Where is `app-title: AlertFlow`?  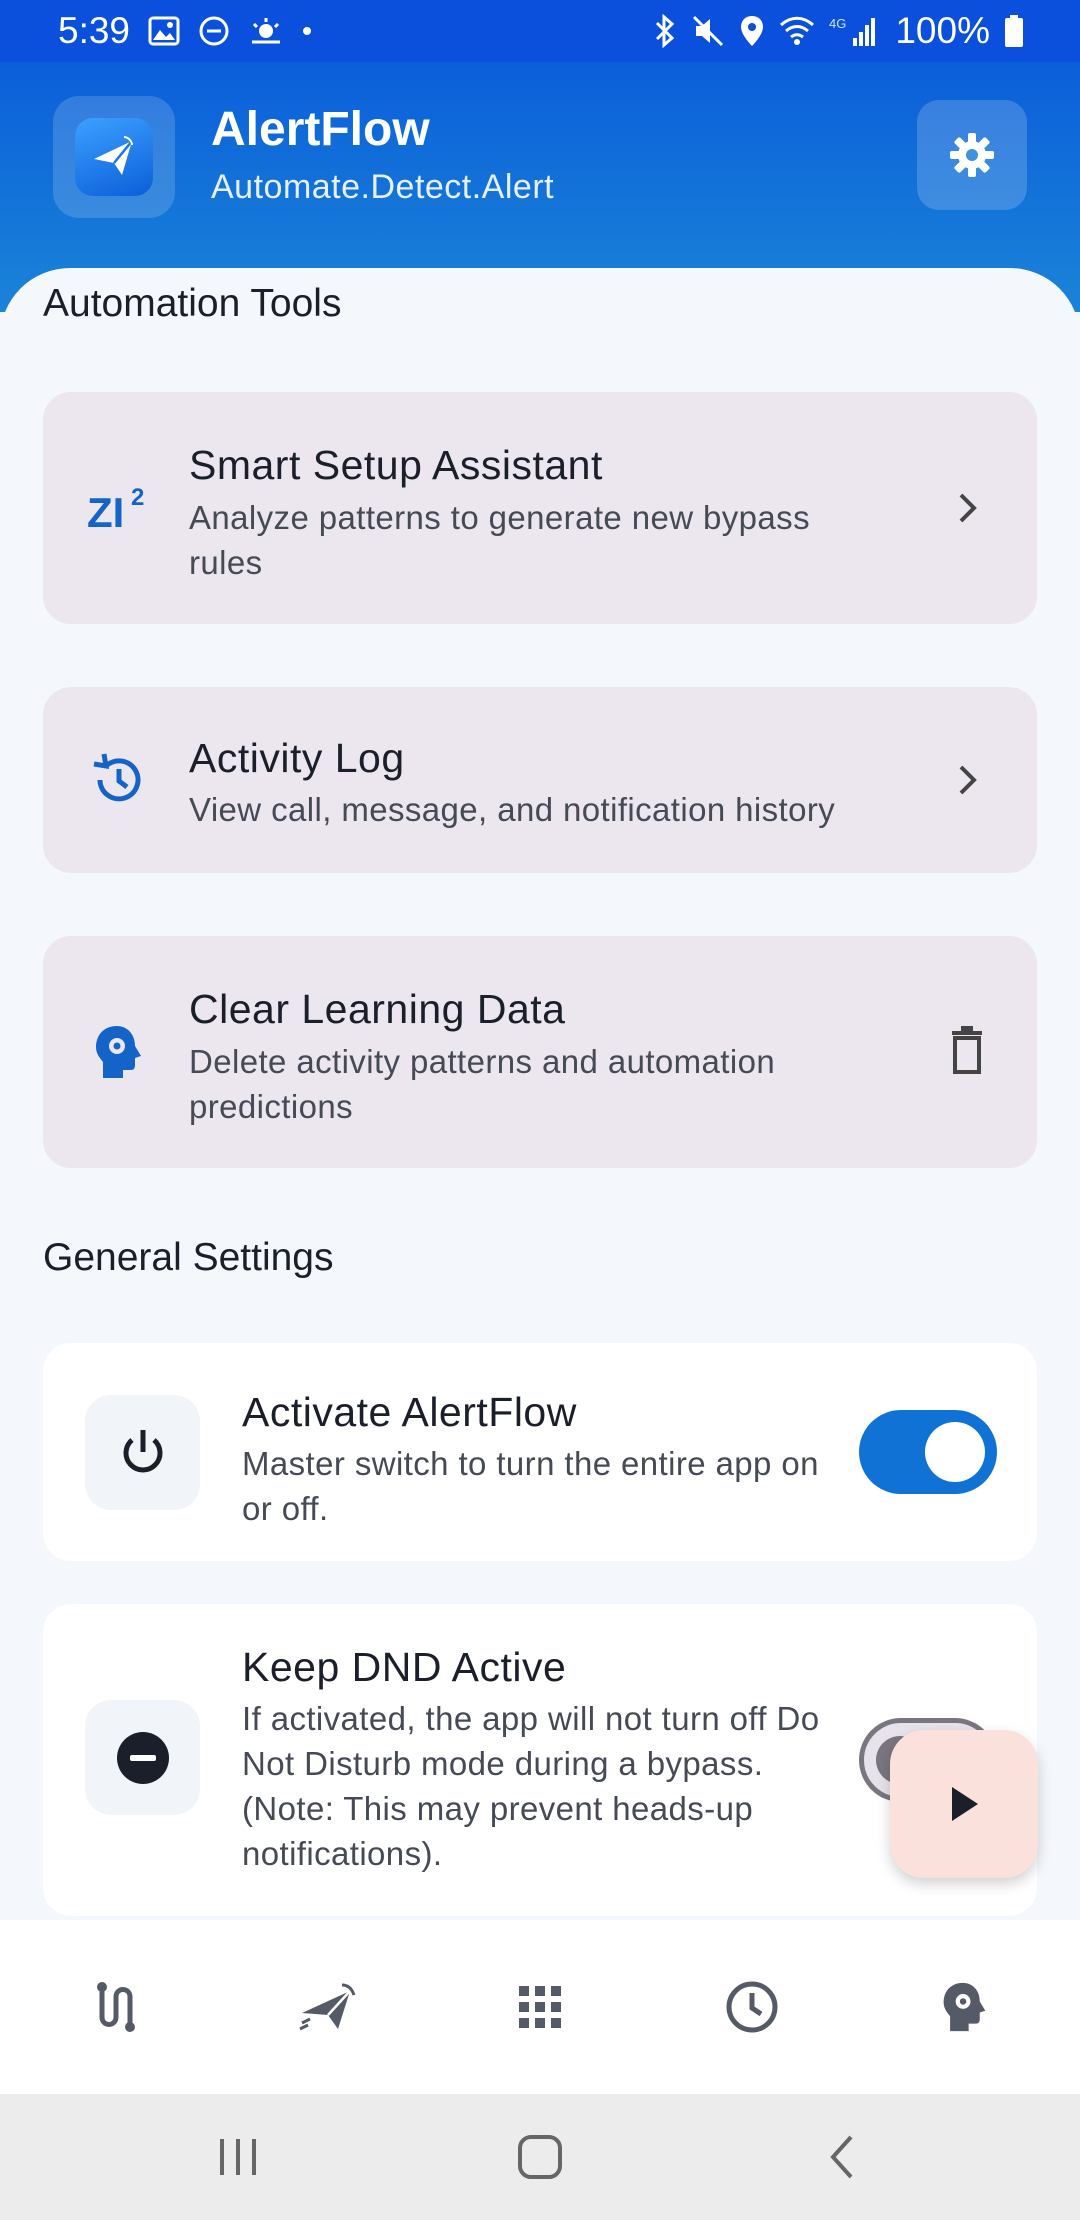
app-title: AlertFlow is located at coordinates (320, 129).